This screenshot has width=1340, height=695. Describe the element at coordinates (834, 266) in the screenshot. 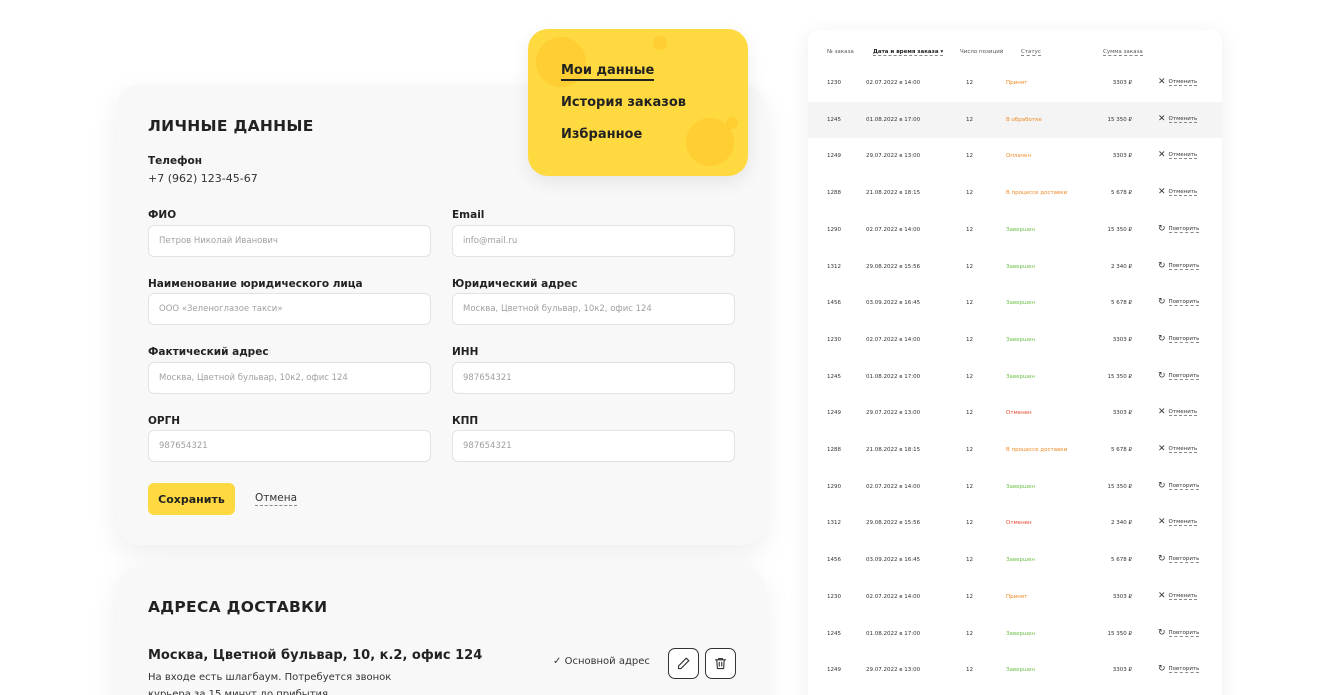

I see `order-number: 1312` at that location.